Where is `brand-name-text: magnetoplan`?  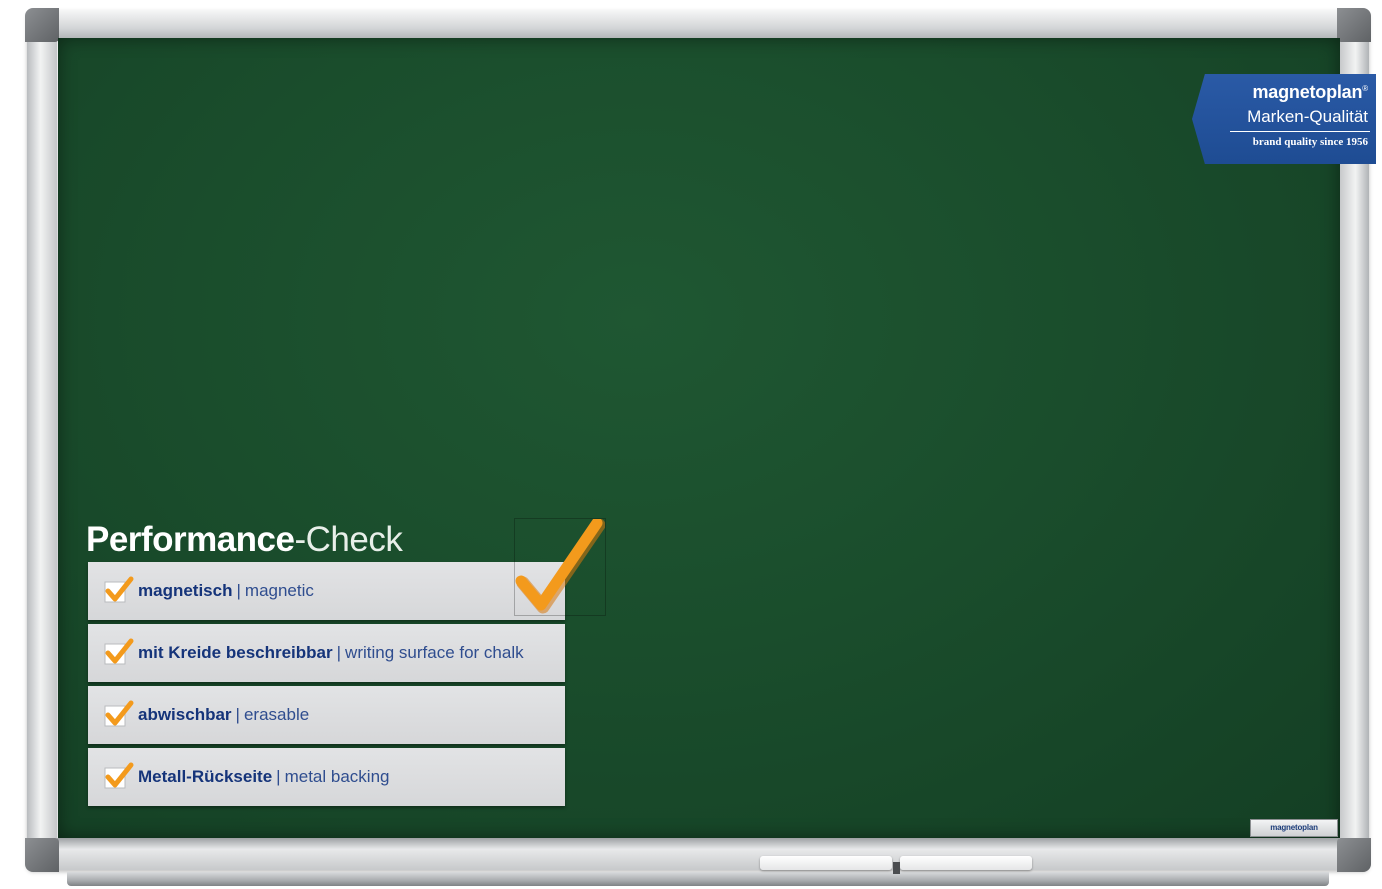 brand-name-text: magnetoplan is located at coordinates (1307, 92).